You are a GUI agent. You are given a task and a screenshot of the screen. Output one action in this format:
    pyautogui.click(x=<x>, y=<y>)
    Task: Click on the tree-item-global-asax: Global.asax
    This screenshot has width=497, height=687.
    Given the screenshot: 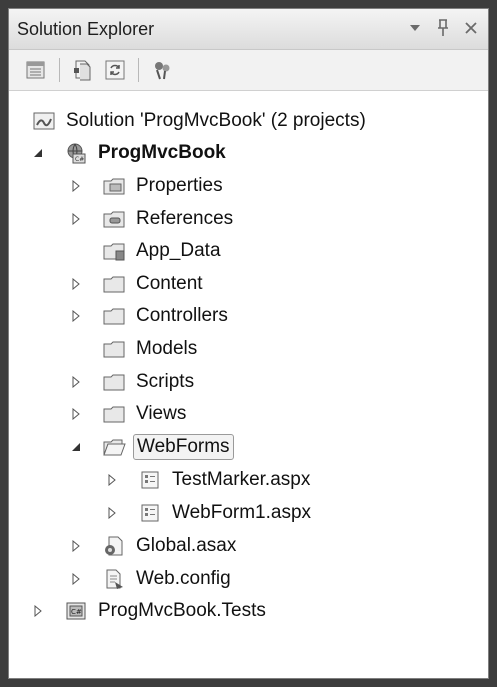 What is the action you would take?
    pyautogui.click(x=154, y=546)
    